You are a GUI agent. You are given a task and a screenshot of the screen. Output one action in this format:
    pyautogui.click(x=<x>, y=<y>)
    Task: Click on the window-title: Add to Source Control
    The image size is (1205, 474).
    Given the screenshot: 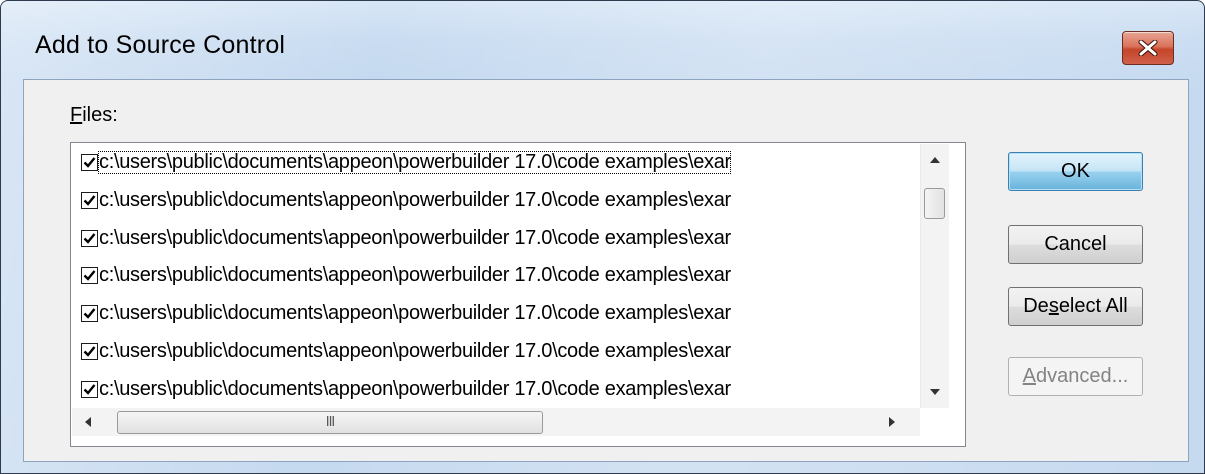 What is the action you would take?
    pyautogui.click(x=160, y=45)
    